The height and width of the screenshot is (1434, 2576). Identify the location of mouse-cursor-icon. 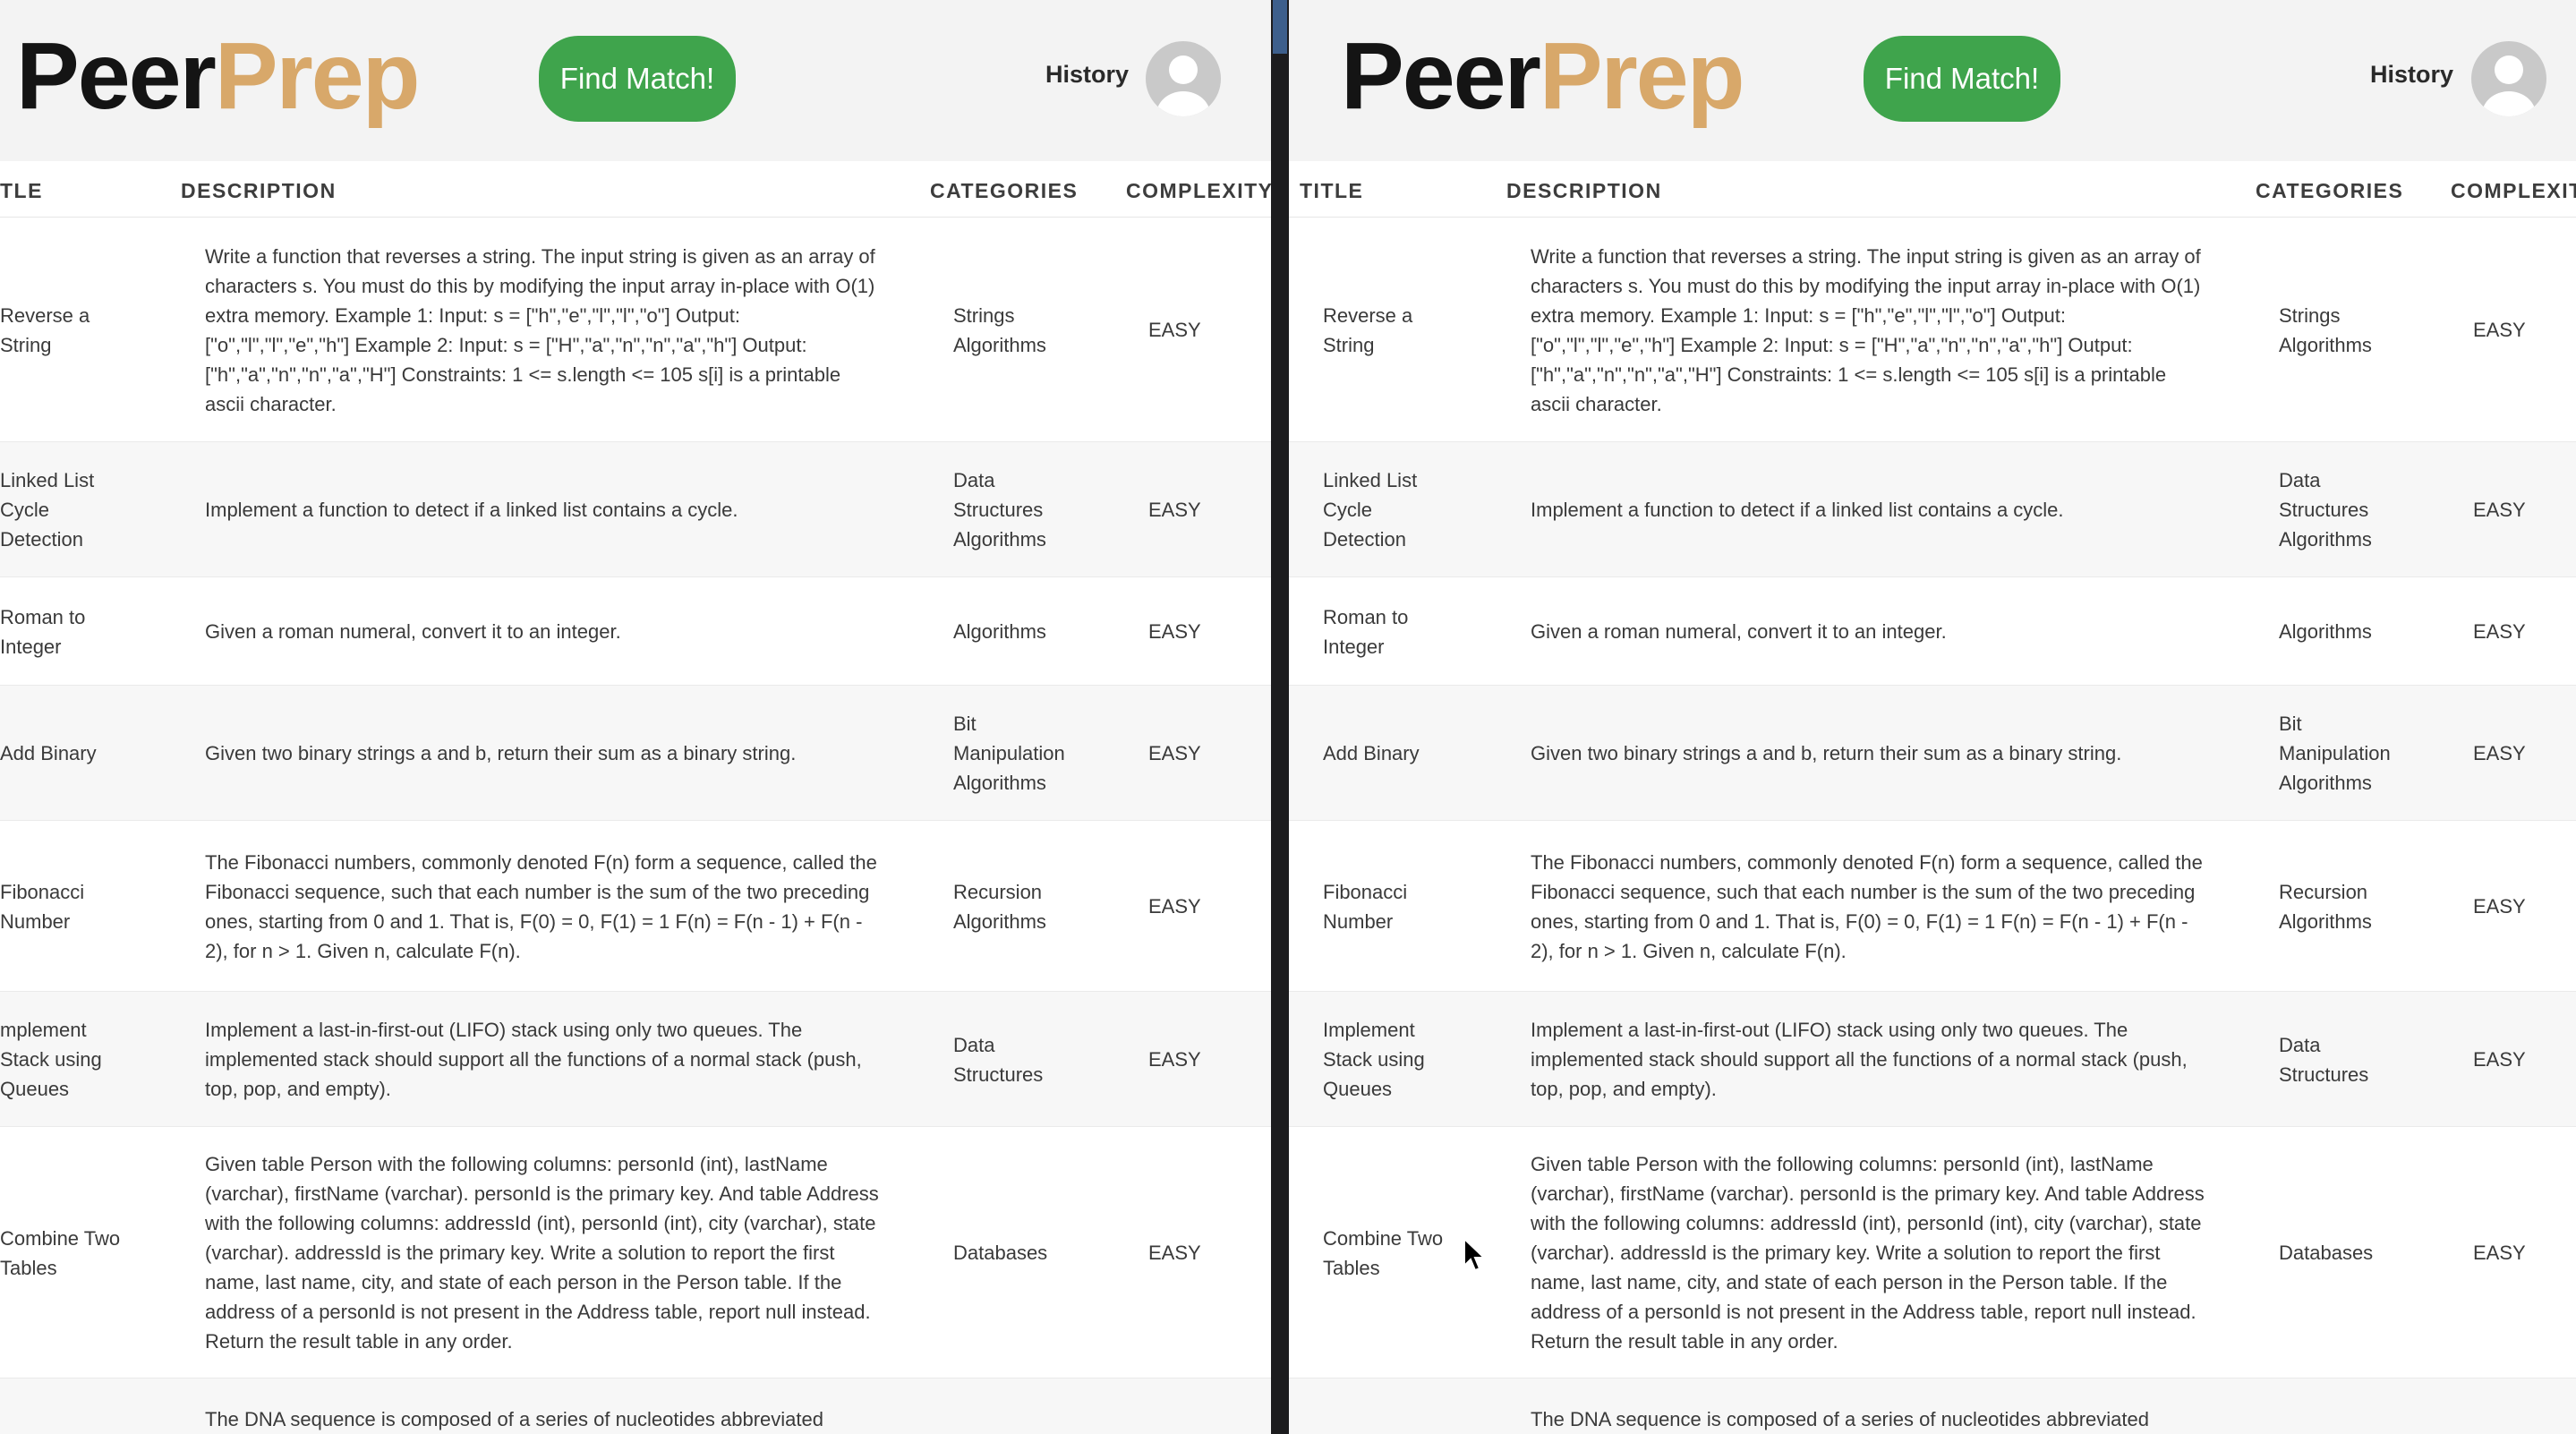
(1475, 1254).